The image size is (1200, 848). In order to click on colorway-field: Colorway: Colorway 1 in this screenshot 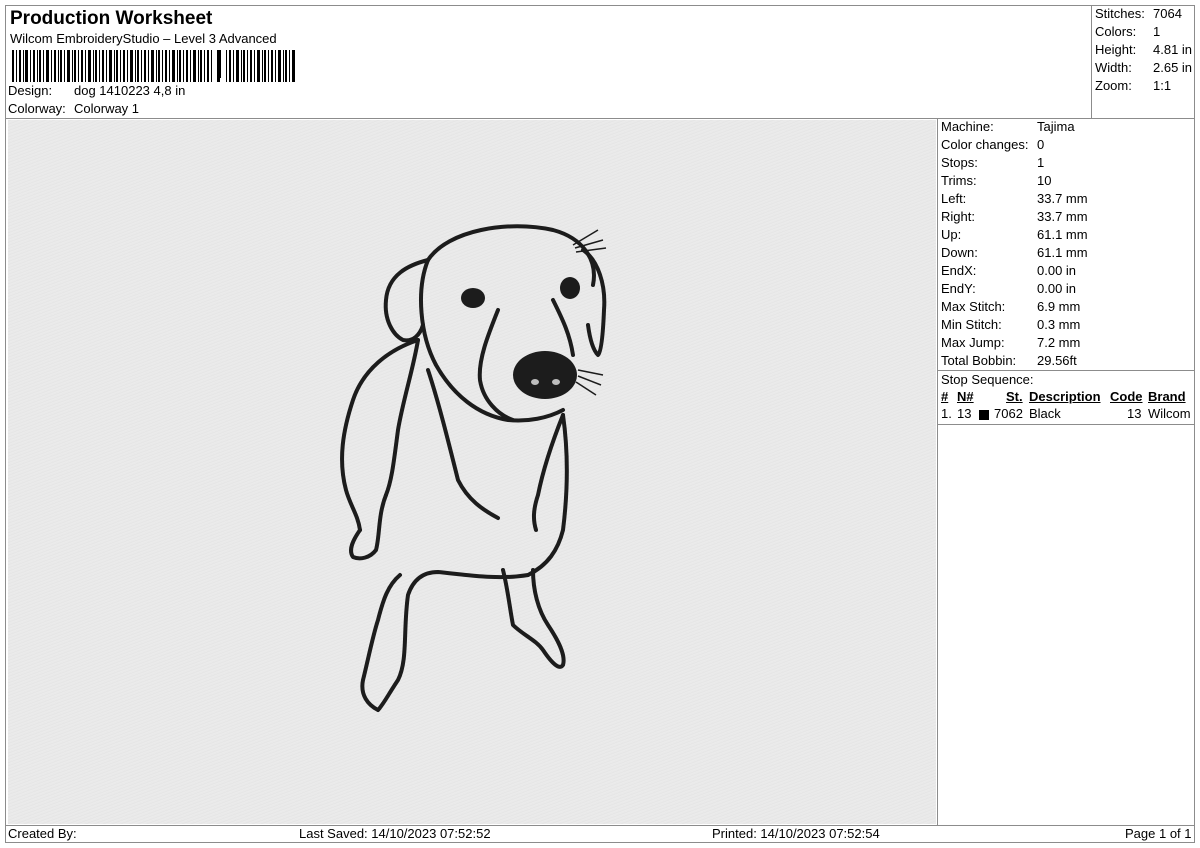, I will do `click(73, 108)`.